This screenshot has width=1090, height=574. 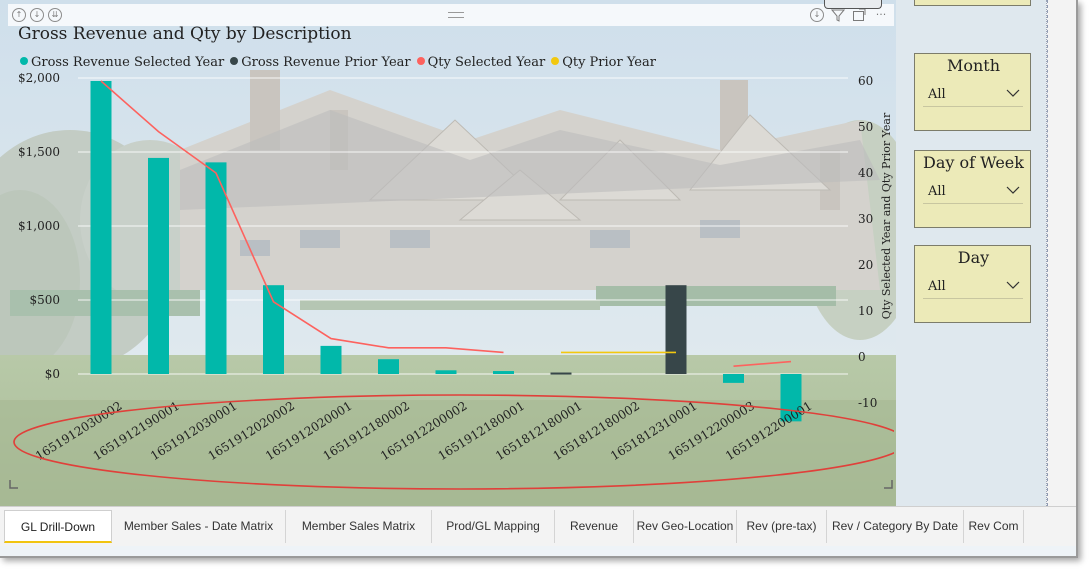 I want to click on day-slicer: Day All, so click(x=972, y=284).